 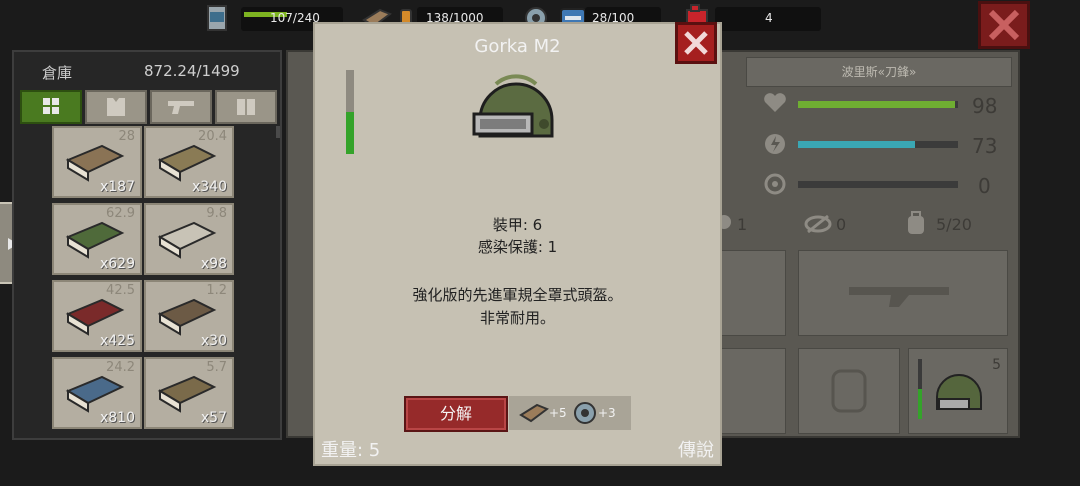 I want to click on dismantle-button: 分解, so click(x=456, y=414).